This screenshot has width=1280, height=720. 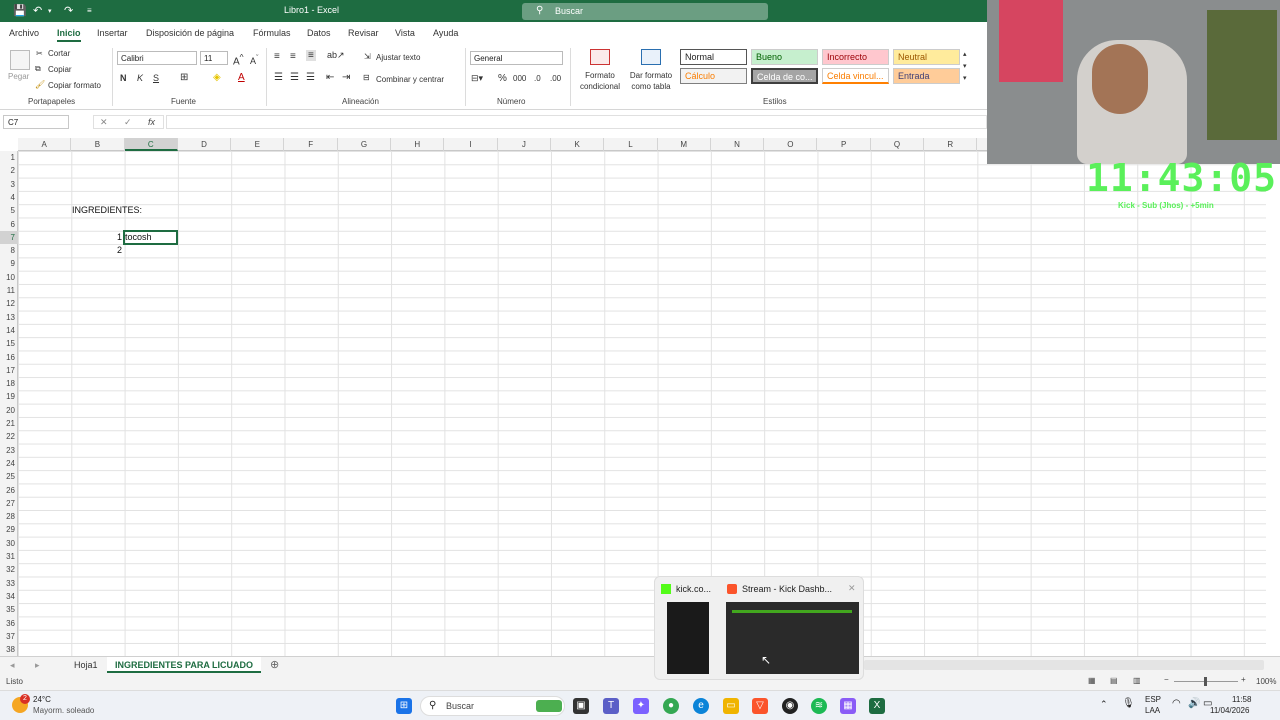 What do you see at coordinates (365, 144) in the screenshot?
I see `column-header-g: G` at bounding box center [365, 144].